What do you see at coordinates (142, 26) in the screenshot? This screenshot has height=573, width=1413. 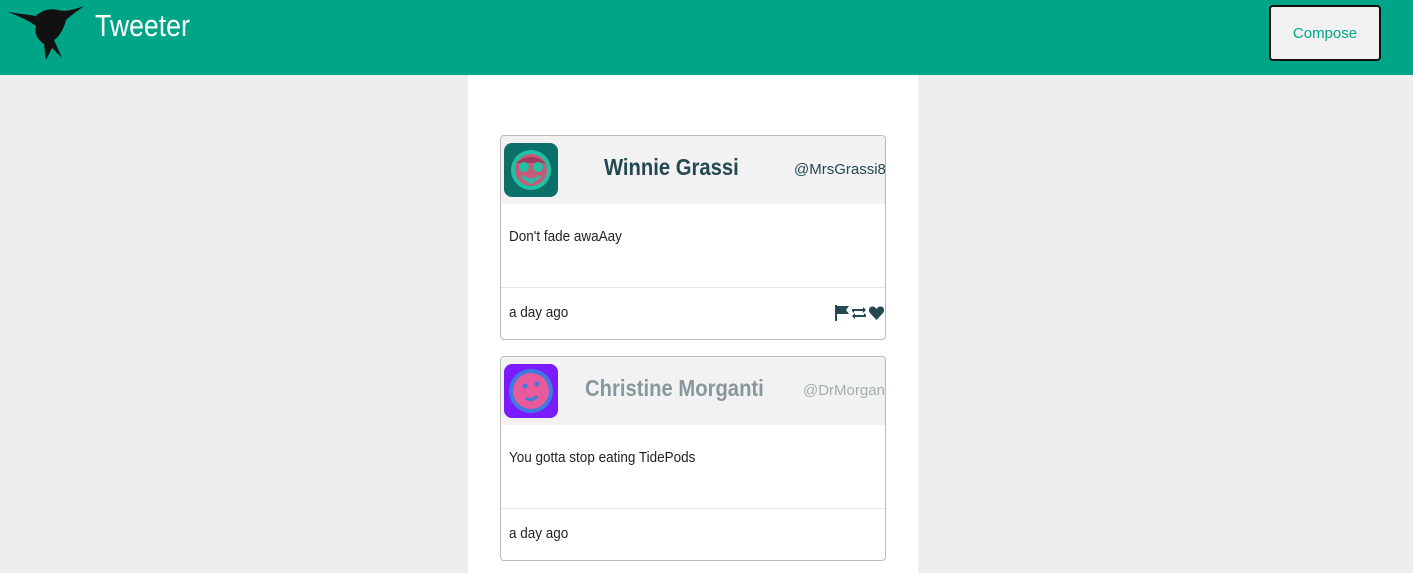 I see `app-title: Tweeter` at bounding box center [142, 26].